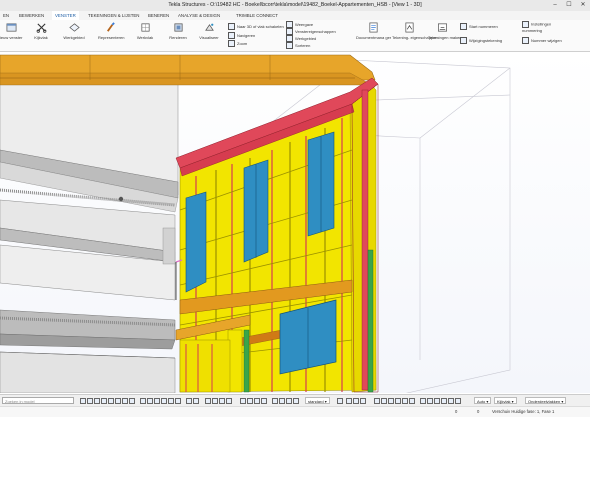 Image resolution: width=590 pixels, height=500 pixels. I want to click on snap-center-icon, so click(157, 401).